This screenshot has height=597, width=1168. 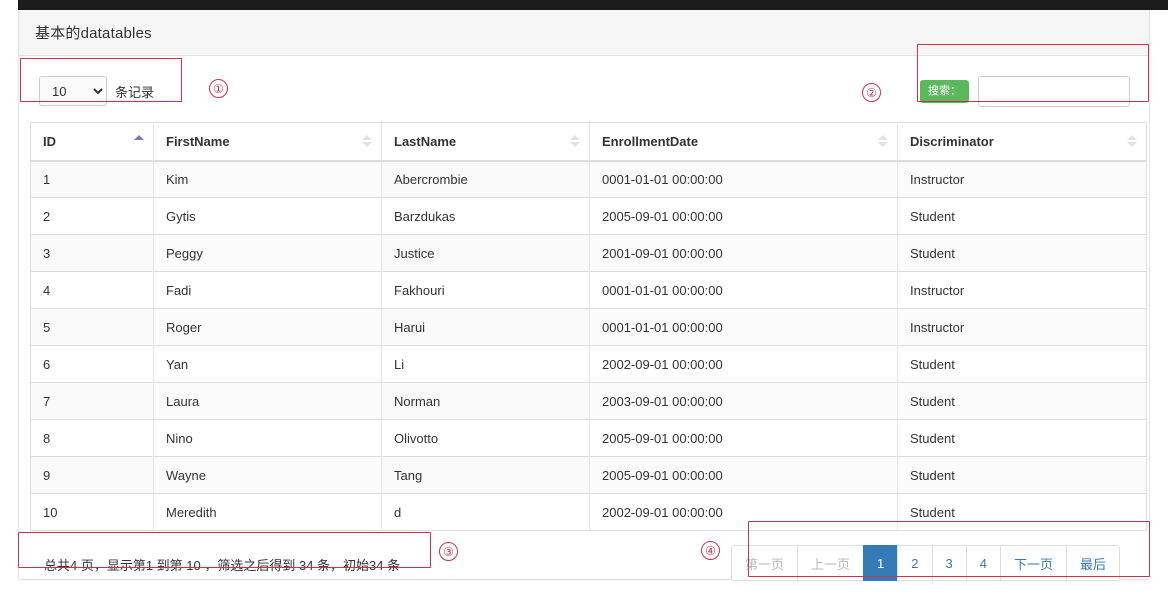 I want to click on table-row: 7 Laura Norman 2003-09-01 00:00:00 Student, so click(x=588, y=401).